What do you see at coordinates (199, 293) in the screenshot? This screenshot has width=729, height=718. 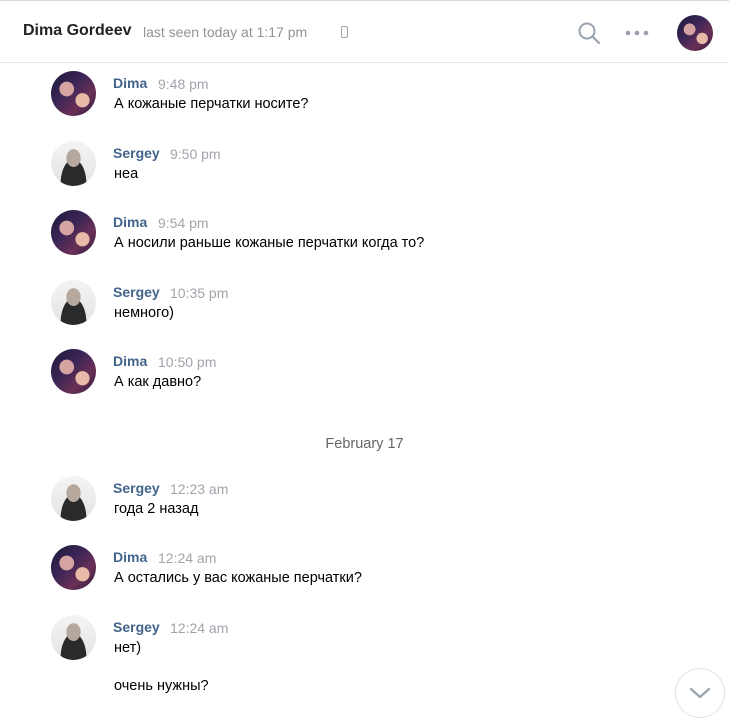 I see `message-time: 10:35 pm` at bounding box center [199, 293].